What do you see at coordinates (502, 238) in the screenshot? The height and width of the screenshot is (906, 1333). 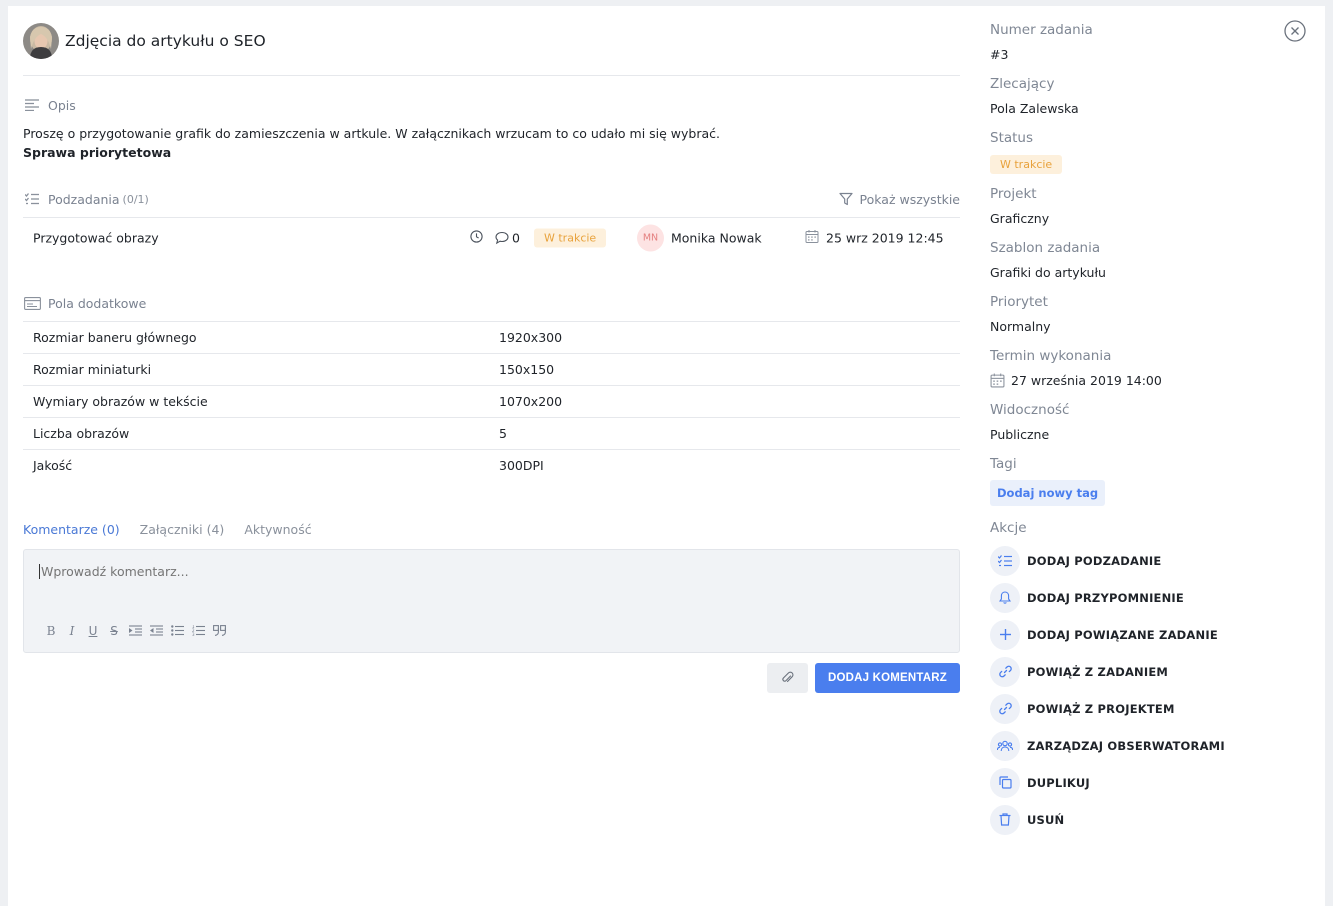 I see `comment-icon` at bounding box center [502, 238].